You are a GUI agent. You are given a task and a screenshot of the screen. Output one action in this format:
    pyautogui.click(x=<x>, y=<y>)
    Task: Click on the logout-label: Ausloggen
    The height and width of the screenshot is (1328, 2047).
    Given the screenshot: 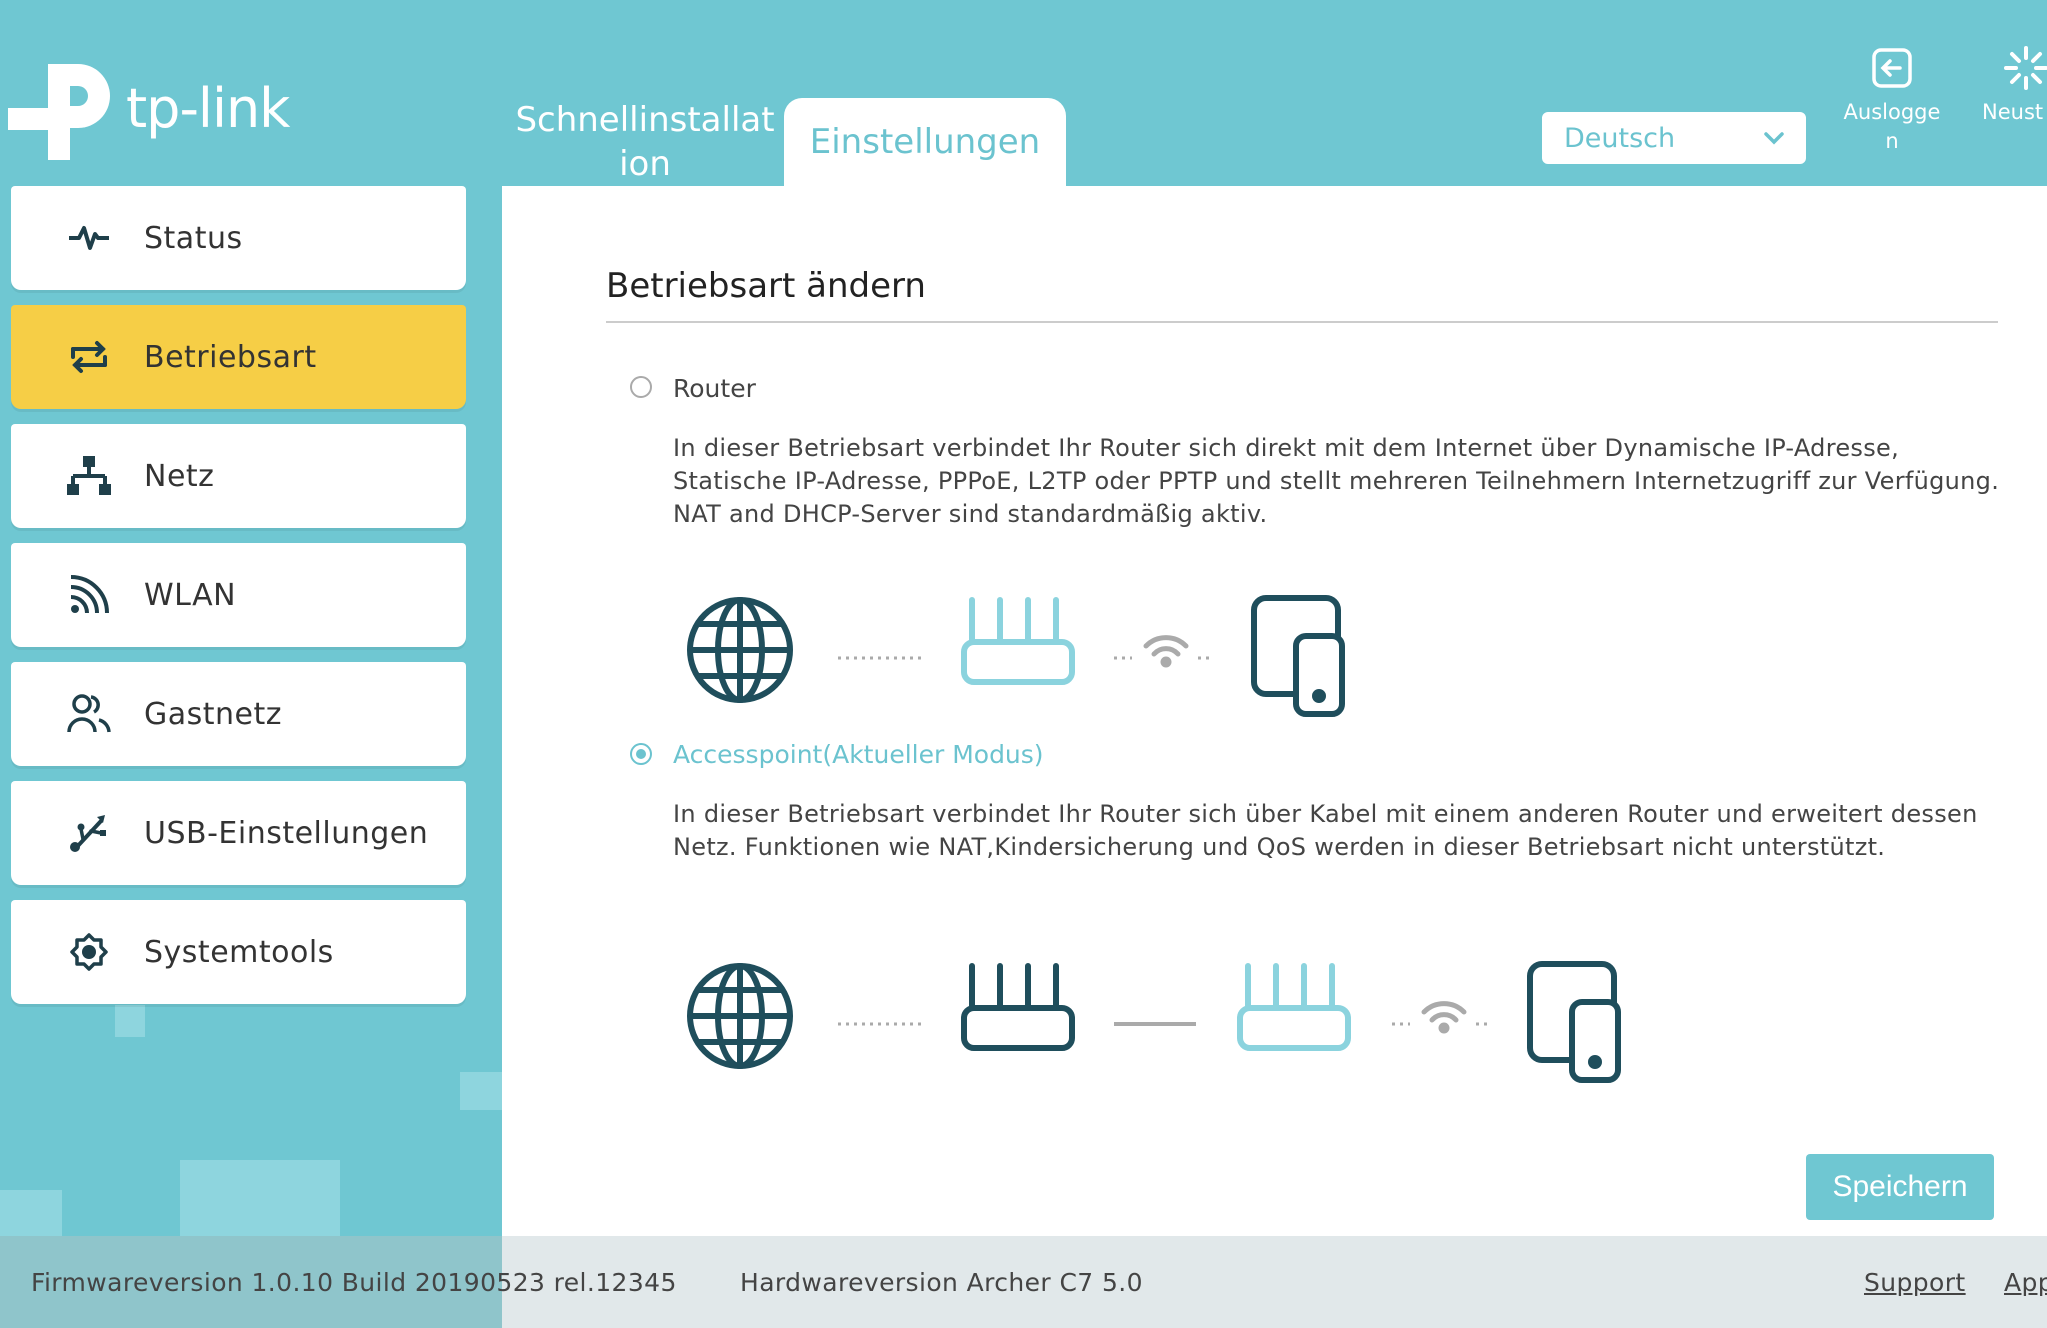 What is the action you would take?
    pyautogui.click(x=1892, y=126)
    